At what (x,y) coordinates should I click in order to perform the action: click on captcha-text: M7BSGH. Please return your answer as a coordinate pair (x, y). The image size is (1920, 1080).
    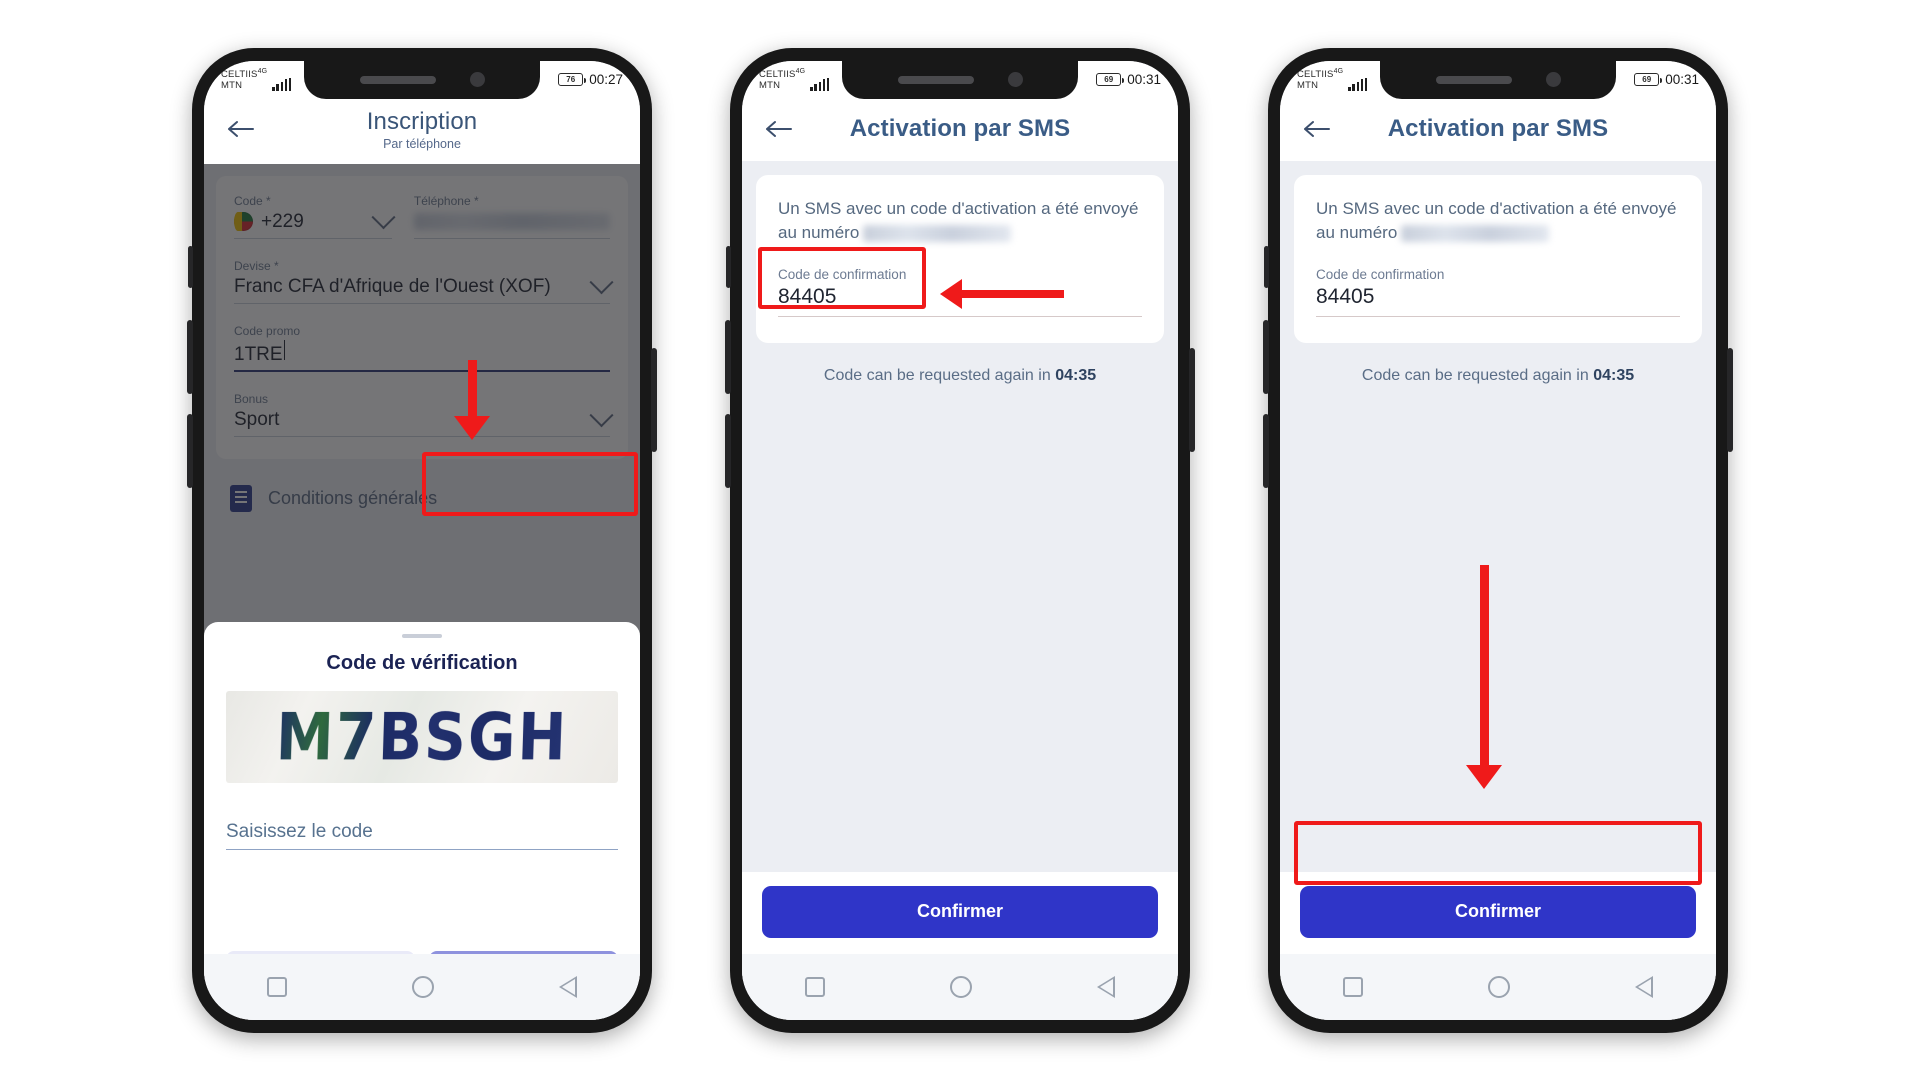
    Looking at the image, I should click on (422, 736).